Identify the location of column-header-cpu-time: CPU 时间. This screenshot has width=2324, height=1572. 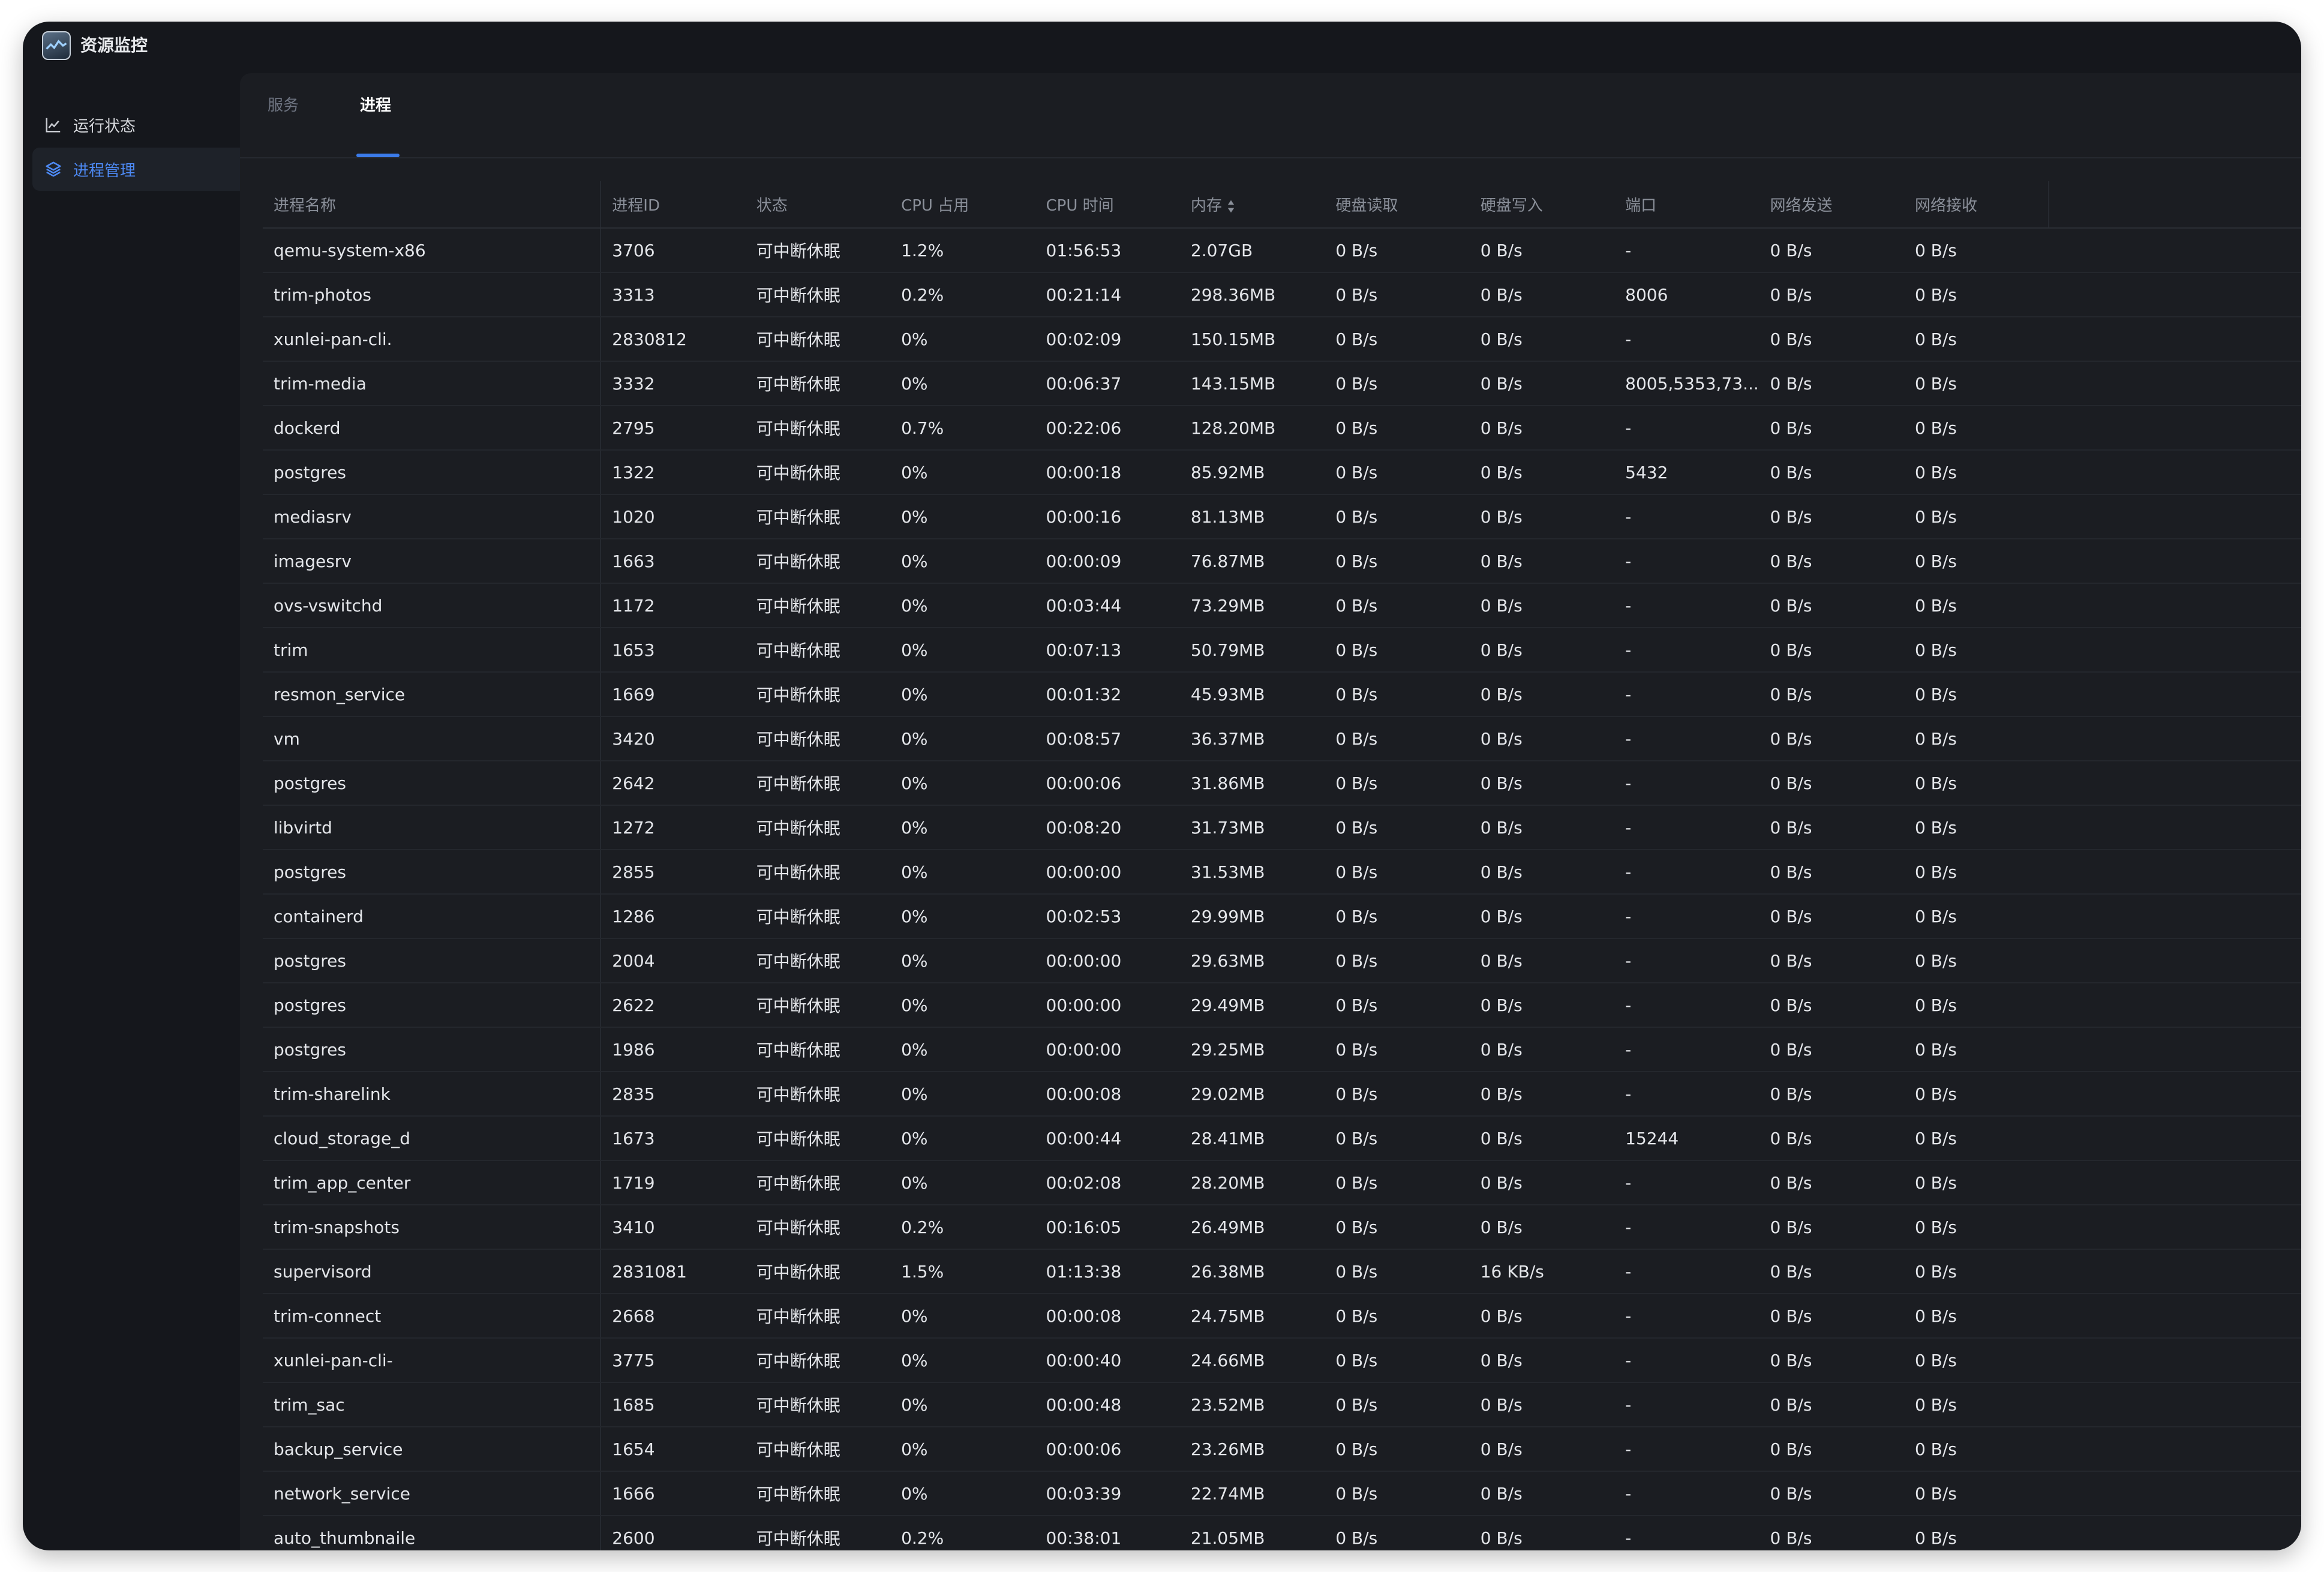
(1107, 205).